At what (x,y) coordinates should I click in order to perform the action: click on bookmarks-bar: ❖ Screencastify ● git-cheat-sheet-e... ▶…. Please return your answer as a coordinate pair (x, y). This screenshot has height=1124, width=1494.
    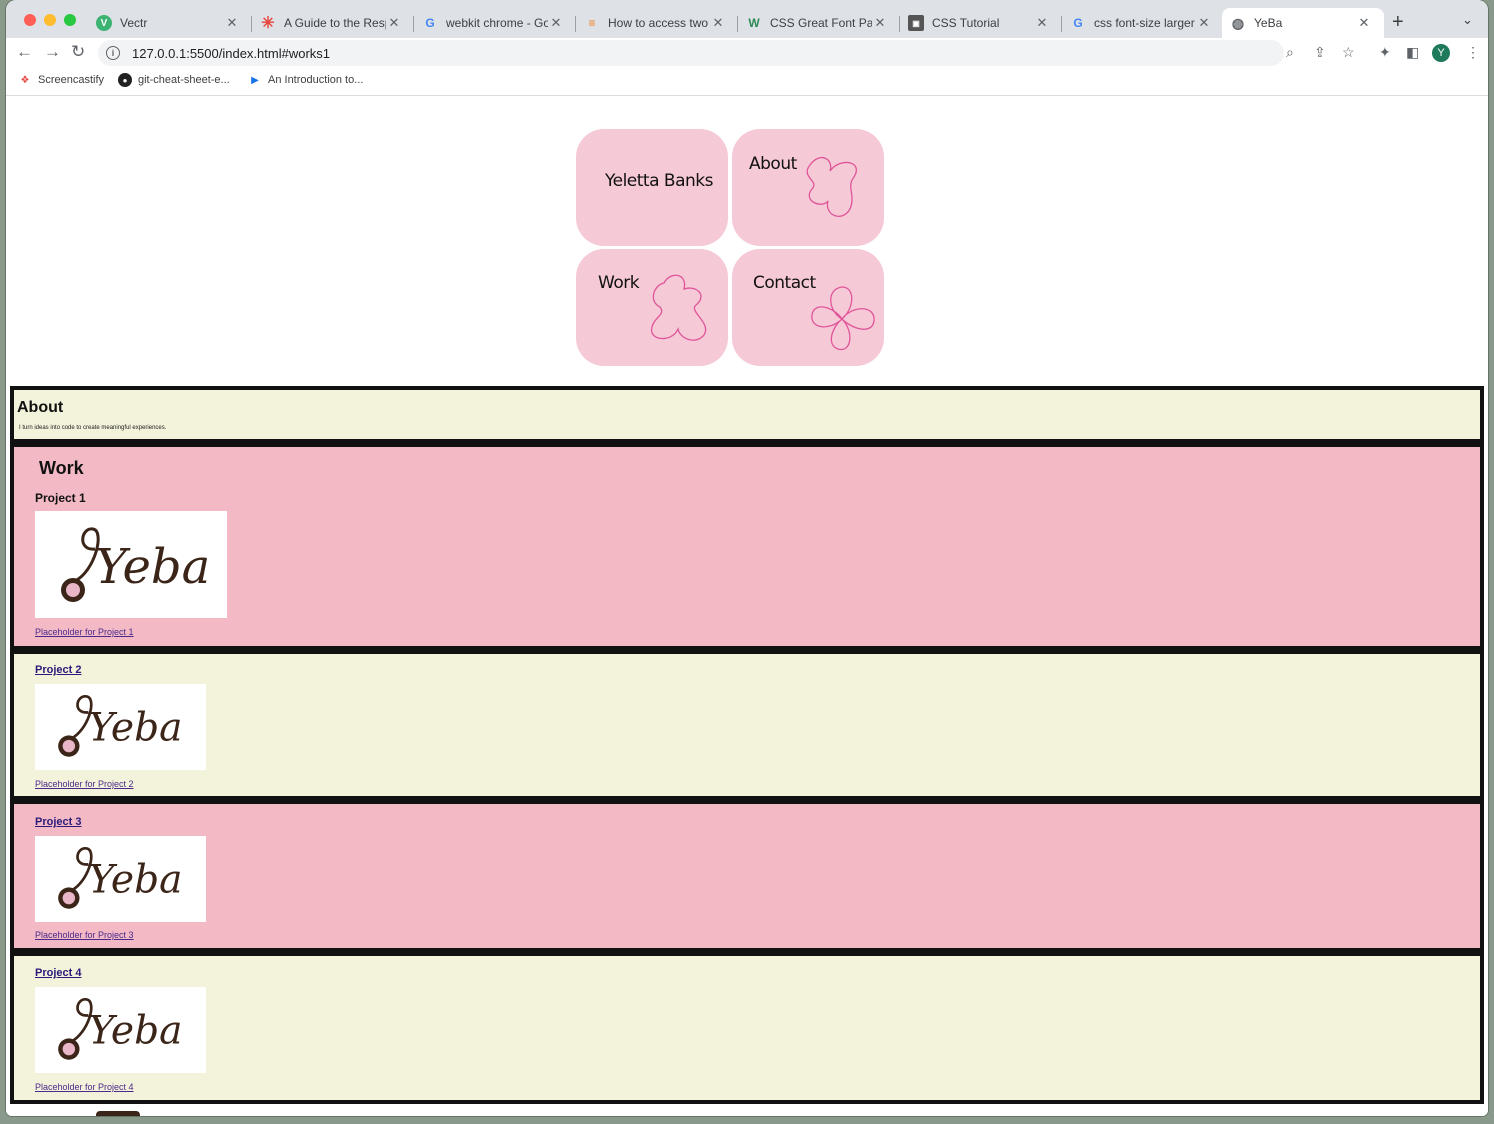
    Looking at the image, I should click on (747, 82).